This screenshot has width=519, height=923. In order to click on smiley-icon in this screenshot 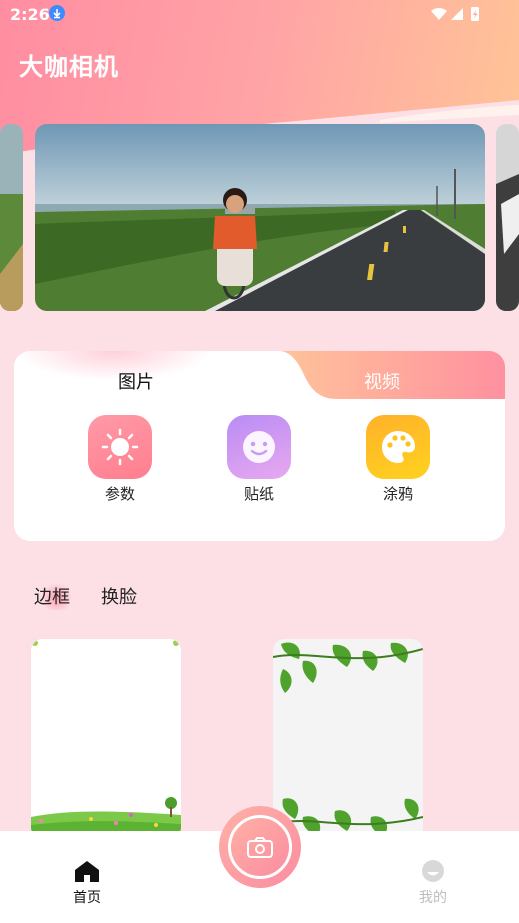, I will do `click(259, 447)`.